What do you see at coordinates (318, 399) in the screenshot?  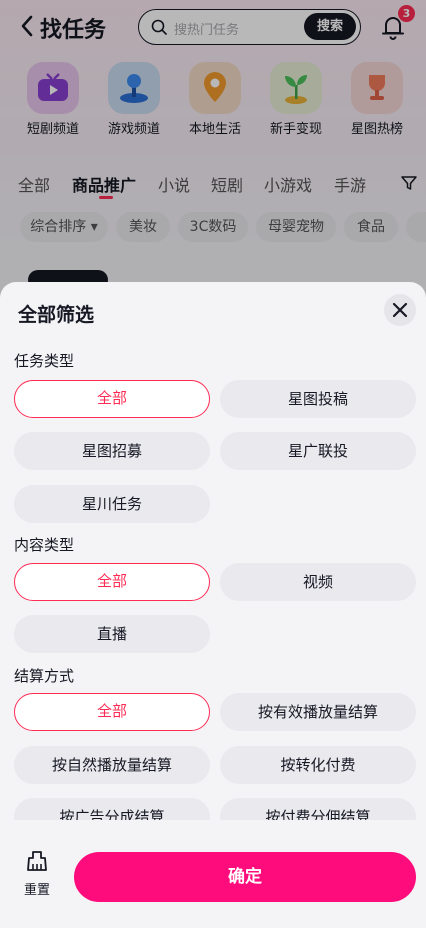 I see `option-task-submission: 星图投稿` at bounding box center [318, 399].